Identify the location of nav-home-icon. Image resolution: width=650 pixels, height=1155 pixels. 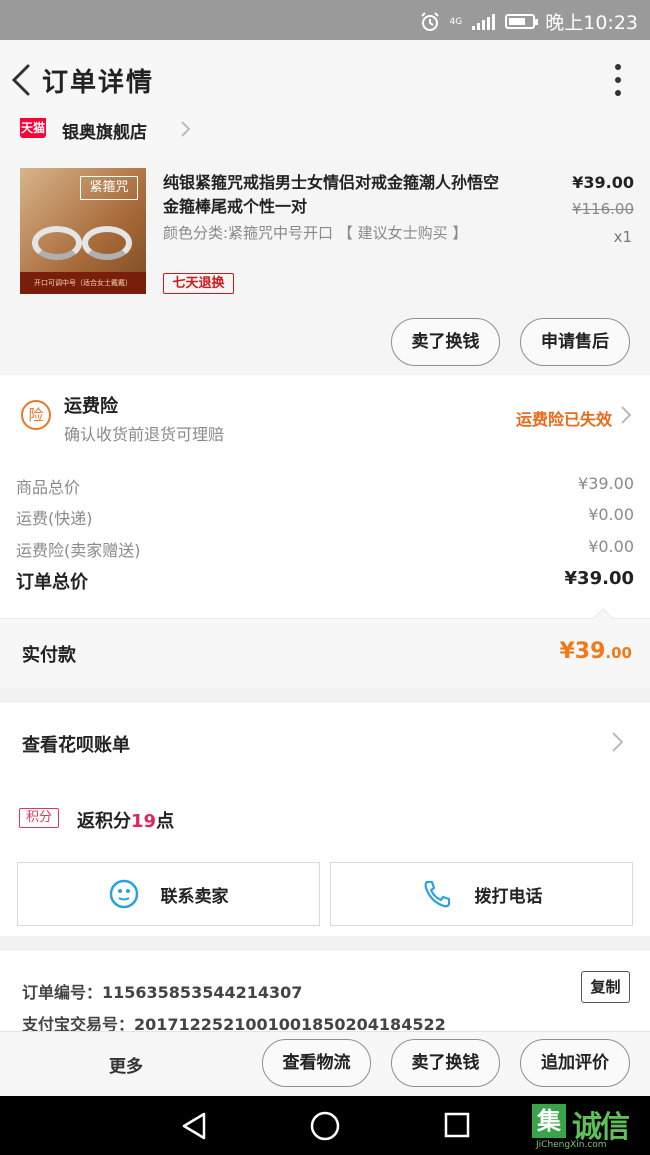
(325, 1126).